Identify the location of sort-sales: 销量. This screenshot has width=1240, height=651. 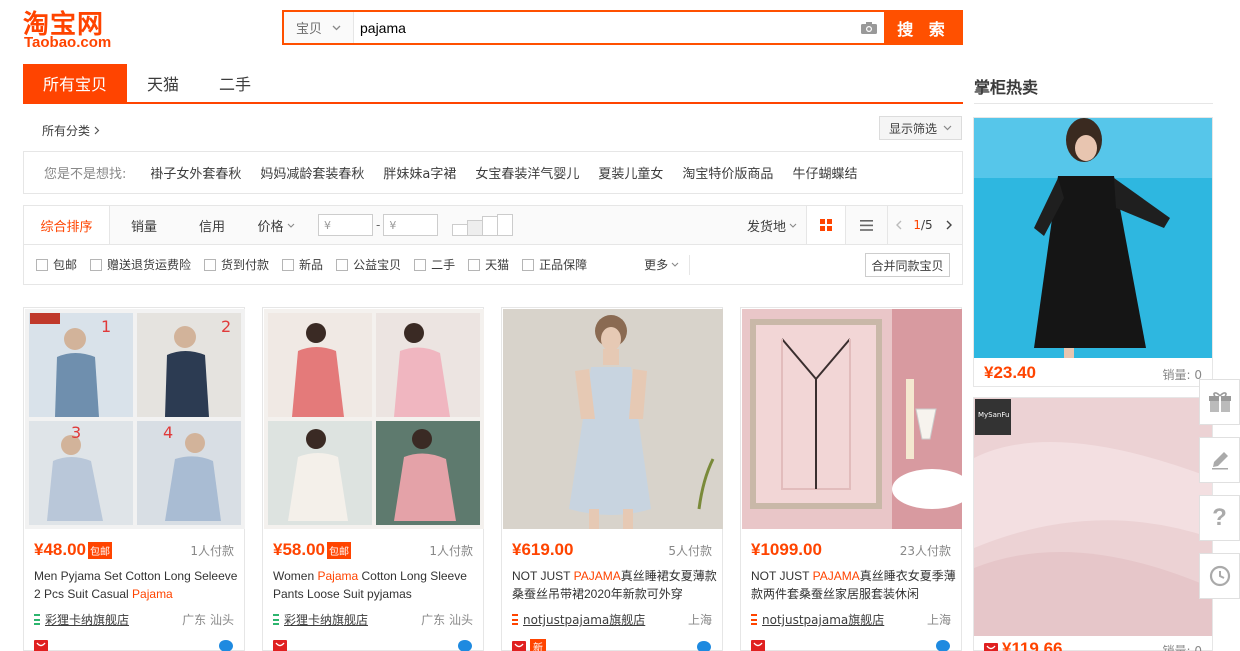
(144, 225).